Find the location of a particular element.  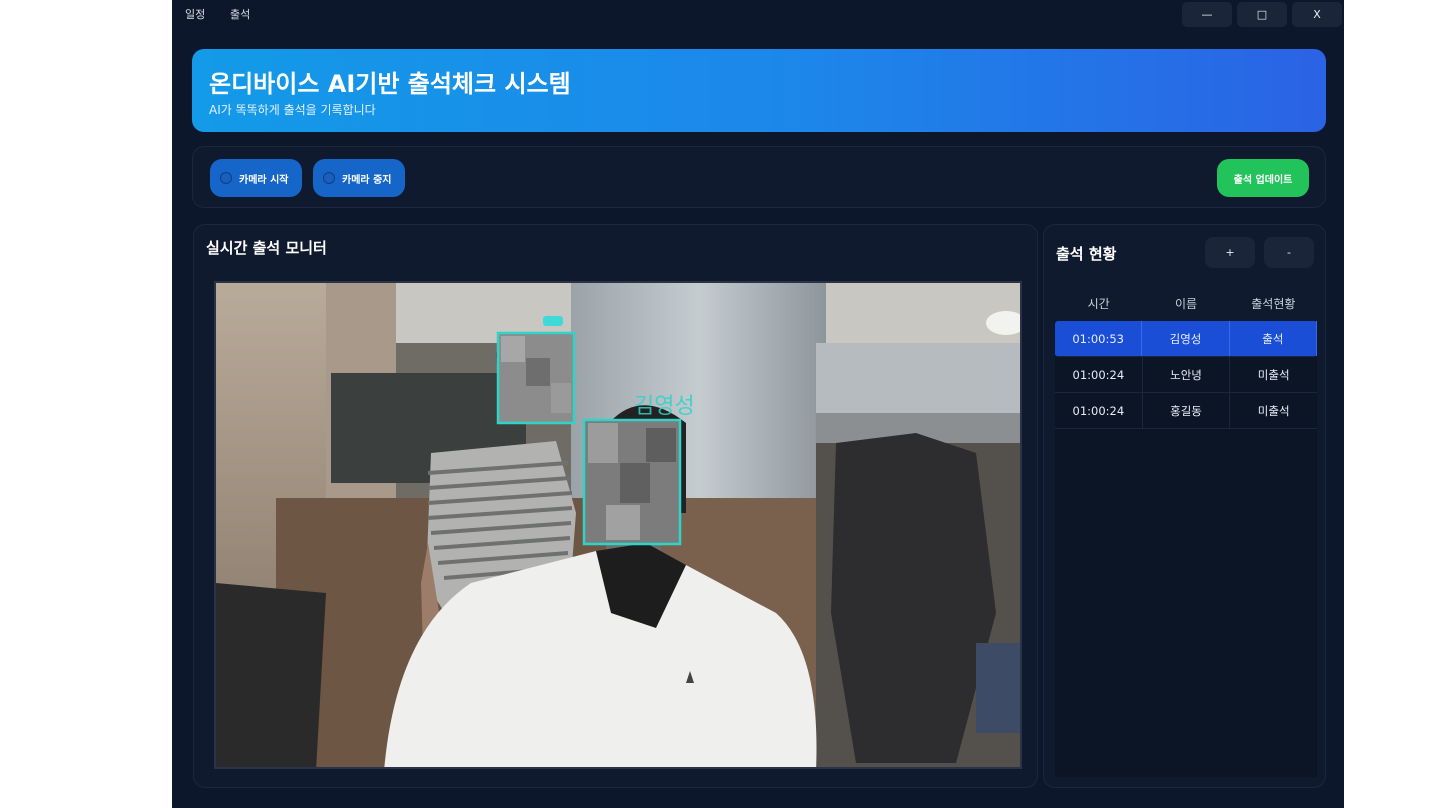

update-attendance-button: 출석 업데이트 is located at coordinates (1263, 178).